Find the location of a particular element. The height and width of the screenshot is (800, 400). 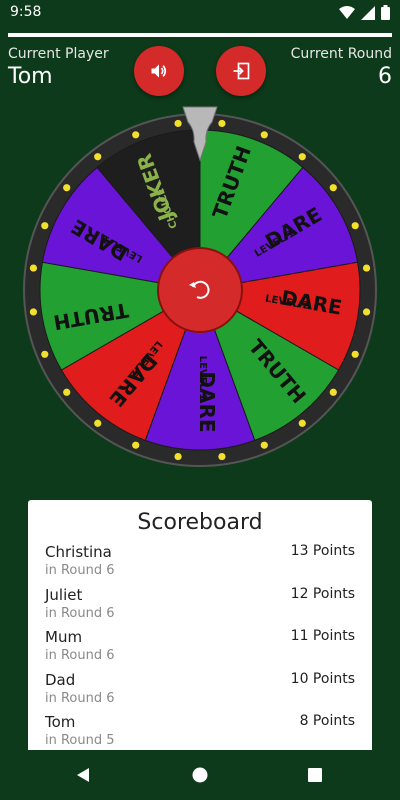

battery-icon is located at coordinates (385, 12).